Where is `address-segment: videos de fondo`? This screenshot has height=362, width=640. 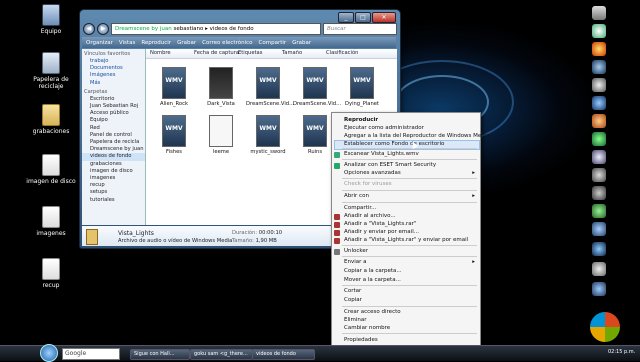 address-segment: videos de fondo is located at coordinates (232, 29).